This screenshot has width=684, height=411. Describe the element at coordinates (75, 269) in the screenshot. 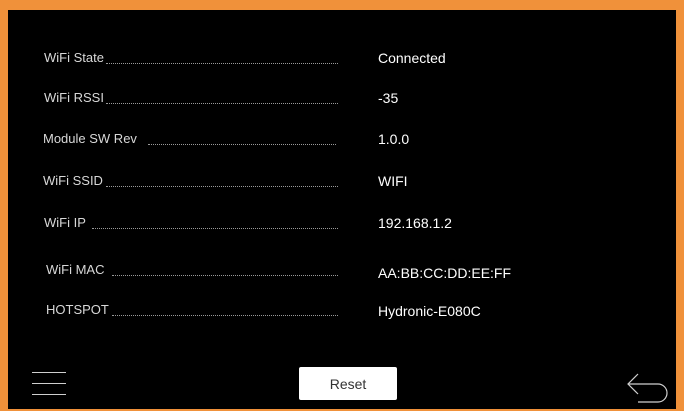

I see `wifi-mac-label: WiFi MAC` at that location.